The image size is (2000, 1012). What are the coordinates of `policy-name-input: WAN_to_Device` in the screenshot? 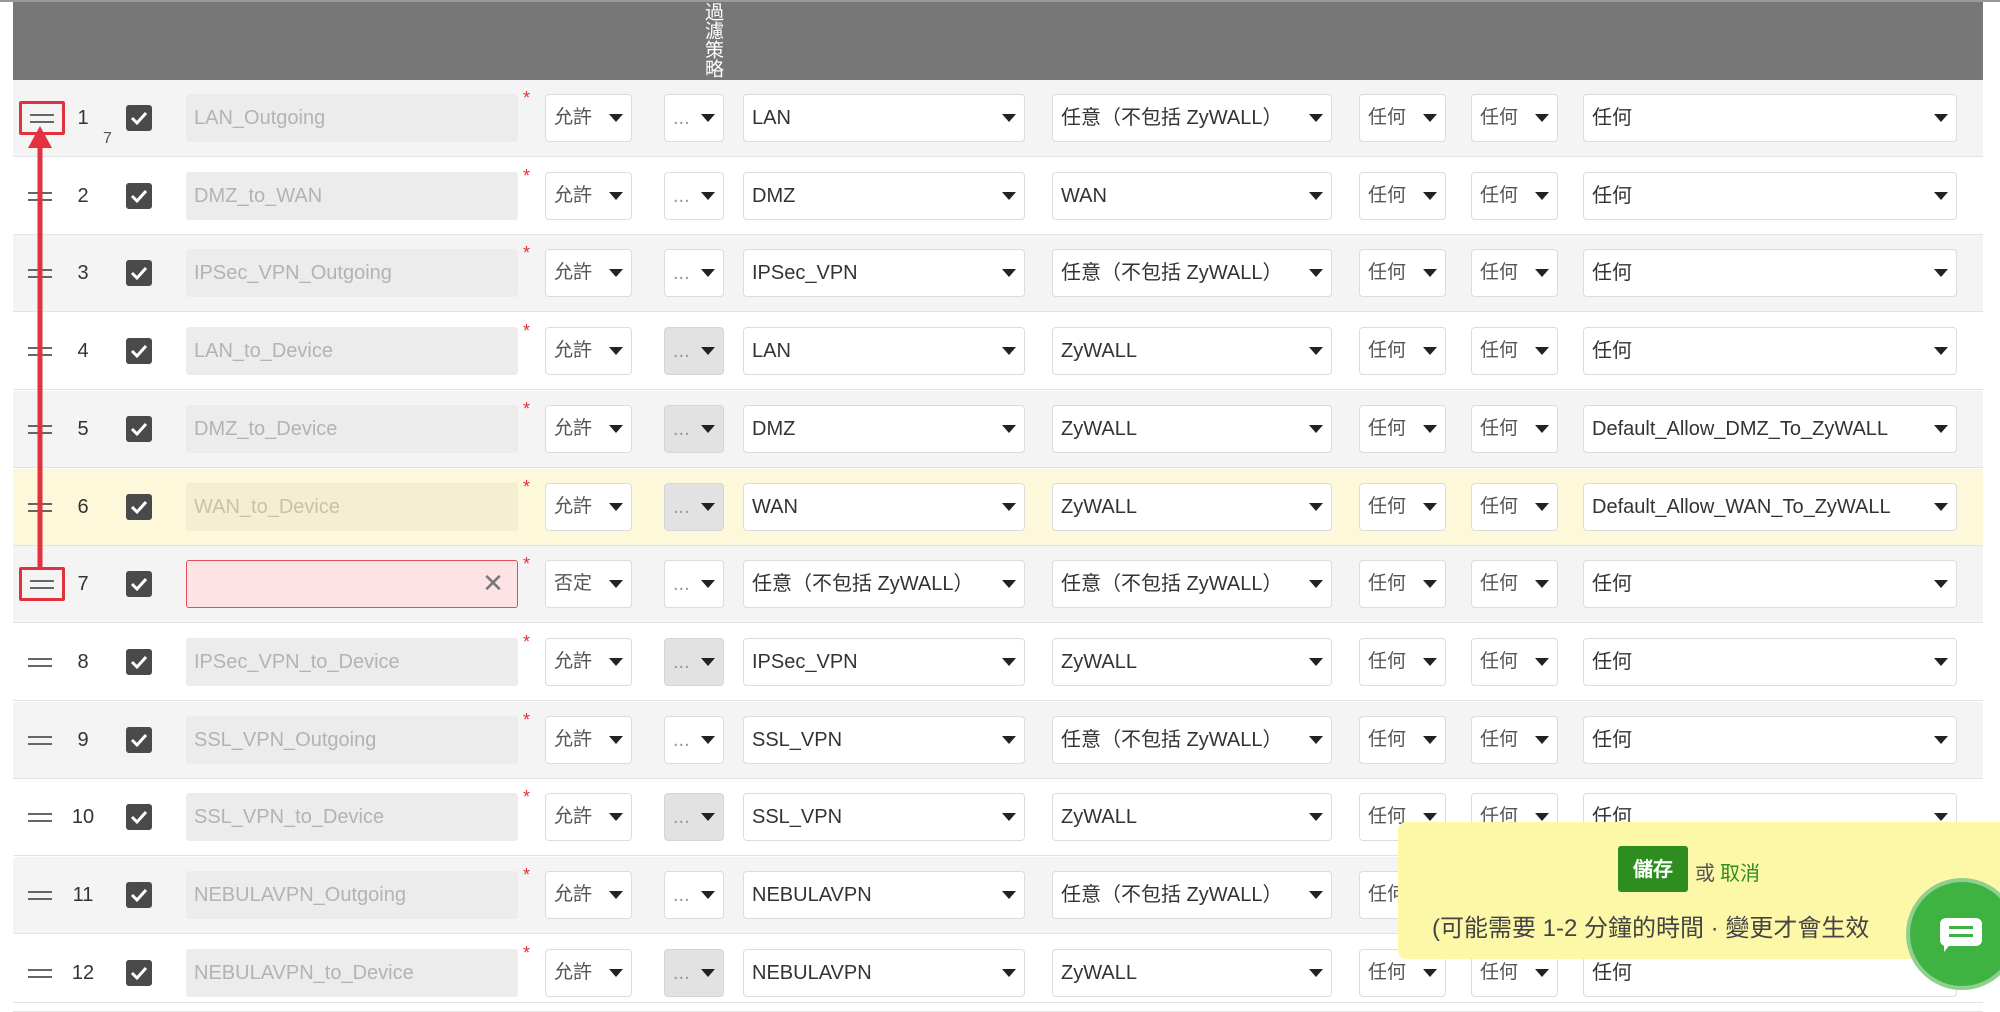 It's located at (352, 507).